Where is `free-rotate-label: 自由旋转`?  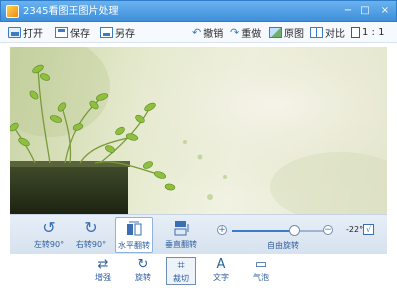 free-rotate-label: 自由旋转 is located at coordinates (283, 245).